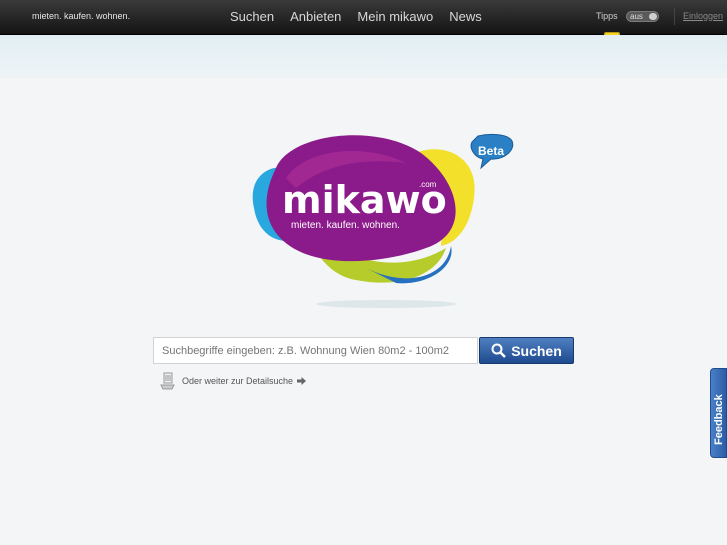 The width and height of the screenshot is (727, 545). I want to click on detail-search-icon, so click(167, 381).